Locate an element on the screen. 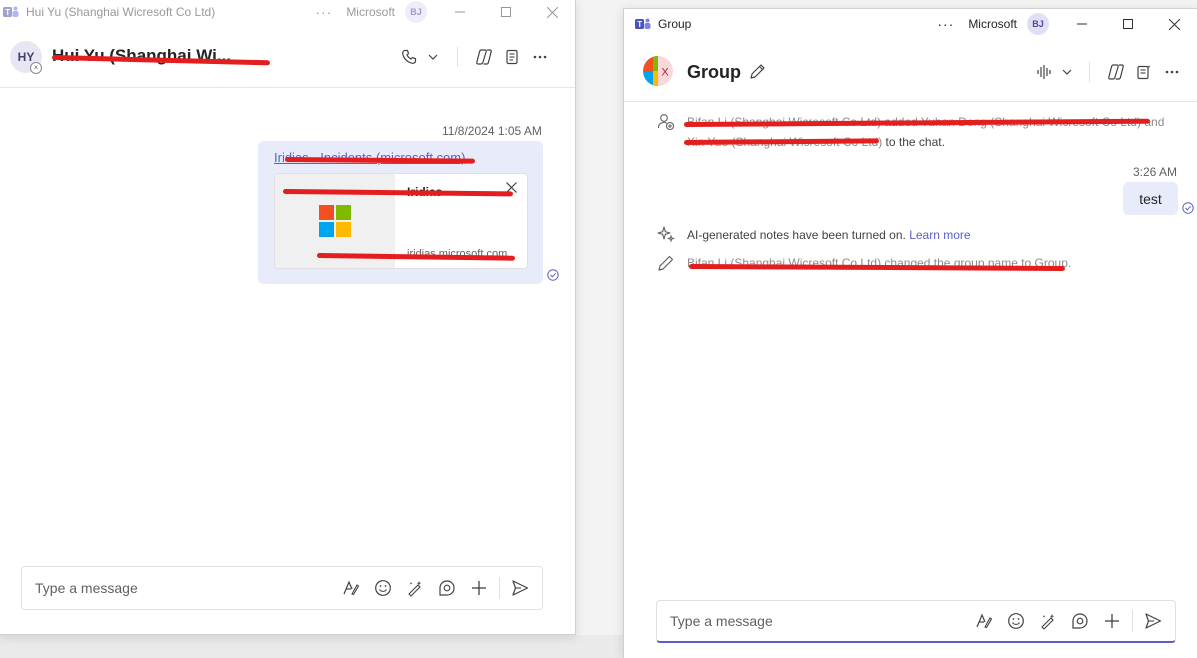 Image resolution: width=1197 pixels, height=658 pixels. call-icon is located at coordinates (409, 56).